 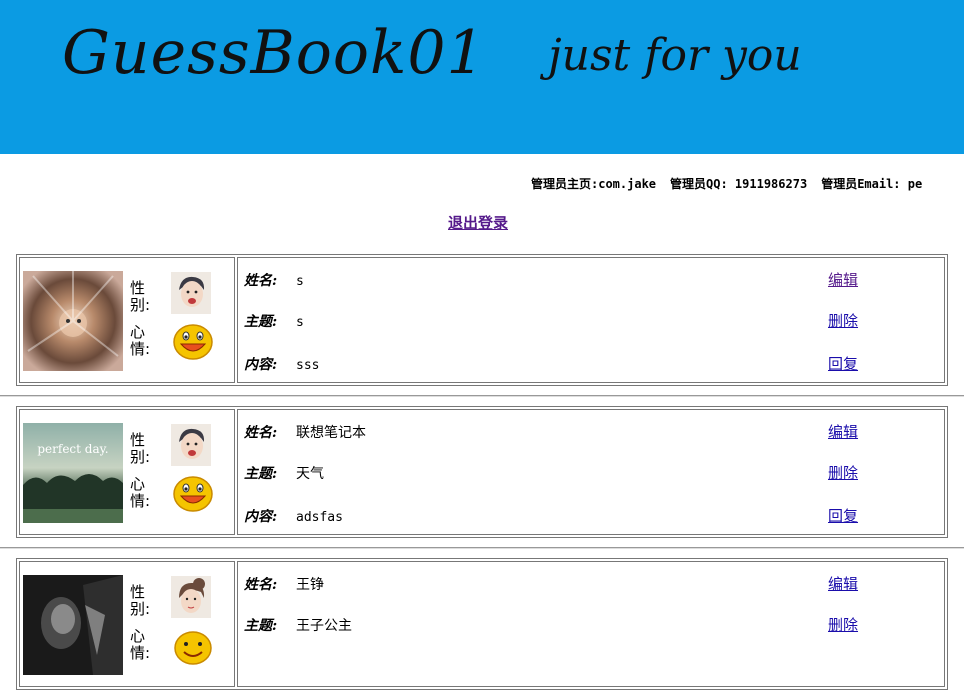 What do you see at coordinates (324, 626) in the screenshot?
I see `subject-value: 王子公主` at bounding box center [324, 626].